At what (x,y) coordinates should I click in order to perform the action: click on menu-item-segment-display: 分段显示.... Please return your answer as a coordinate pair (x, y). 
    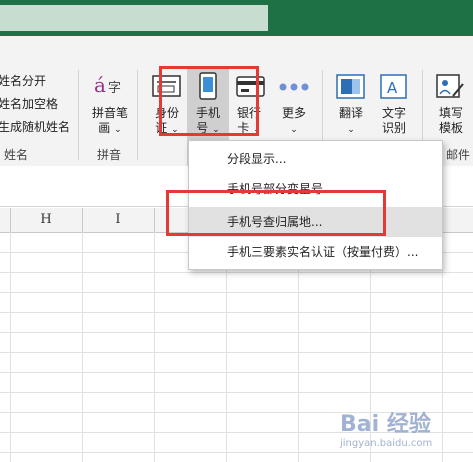
    Looking at the image, I should click on (315, 159).